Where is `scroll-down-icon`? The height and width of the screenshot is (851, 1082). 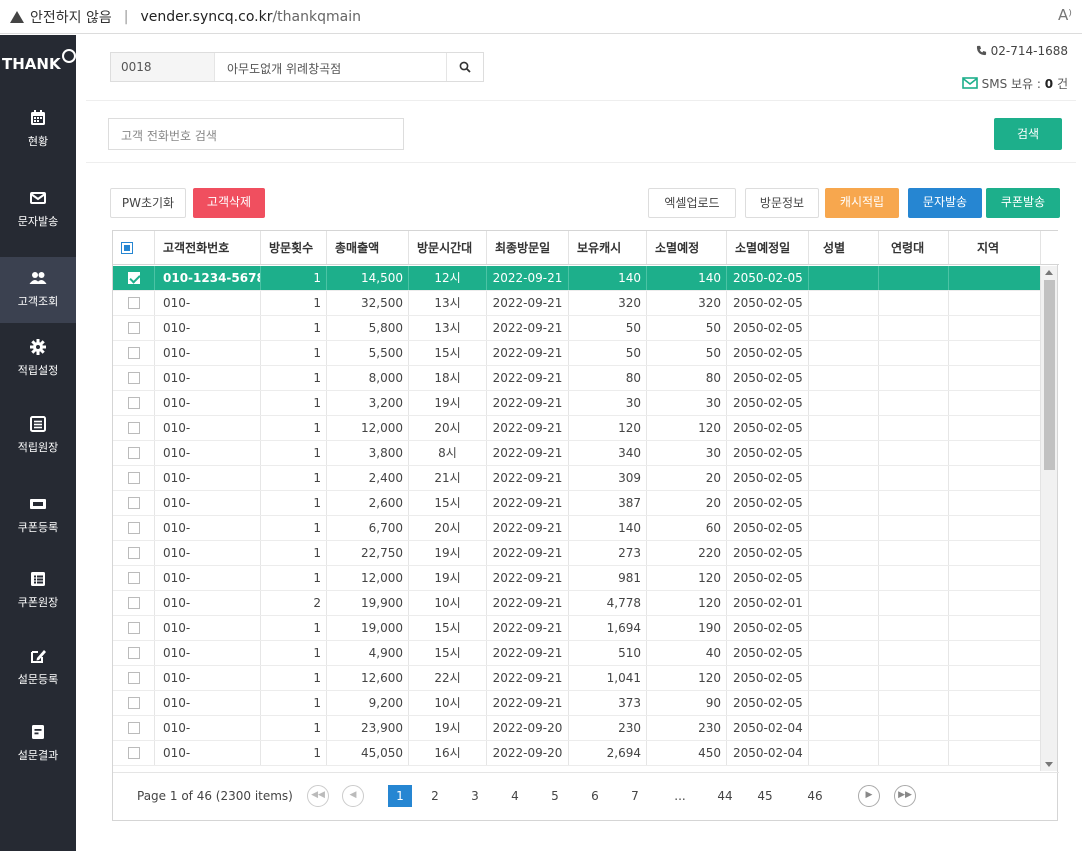
scroll-down-icon is located at coordinates (1049, 764).